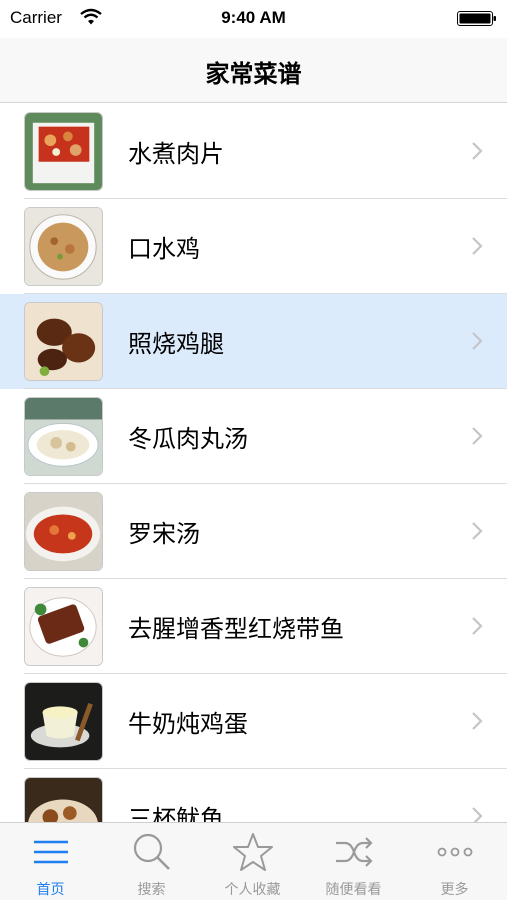 Image resolution: width=507 pixels, height=900 pixels. I want to click on status-bar: Carrier 9:40 AM, so click(253, 19).